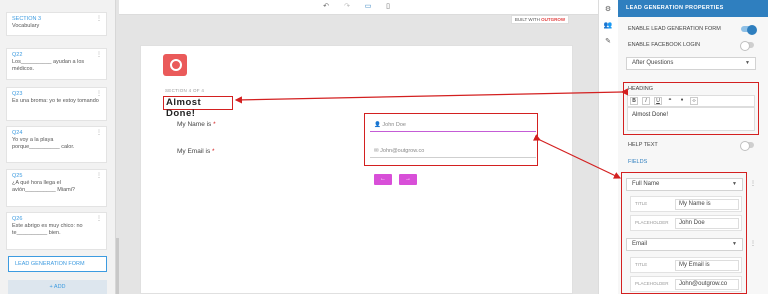  I want to click on color-button: ♦, so click(682, 101).